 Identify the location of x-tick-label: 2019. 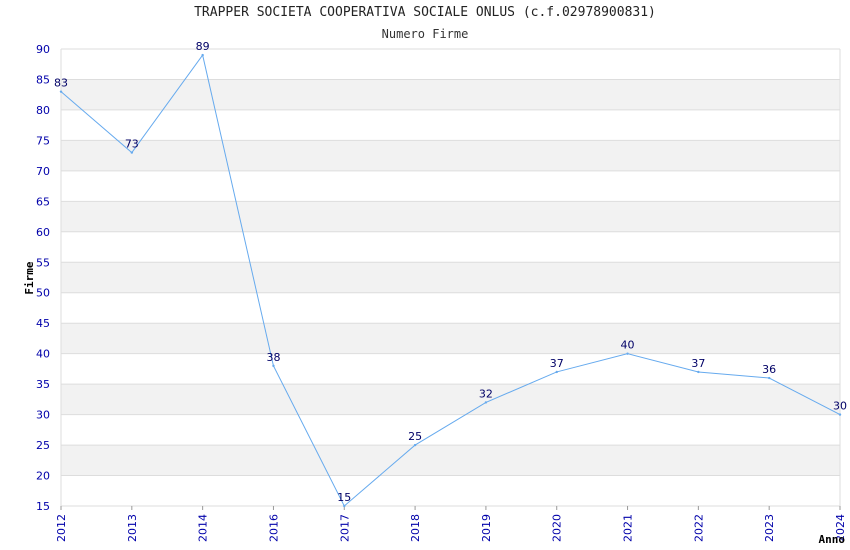
(486, 528).